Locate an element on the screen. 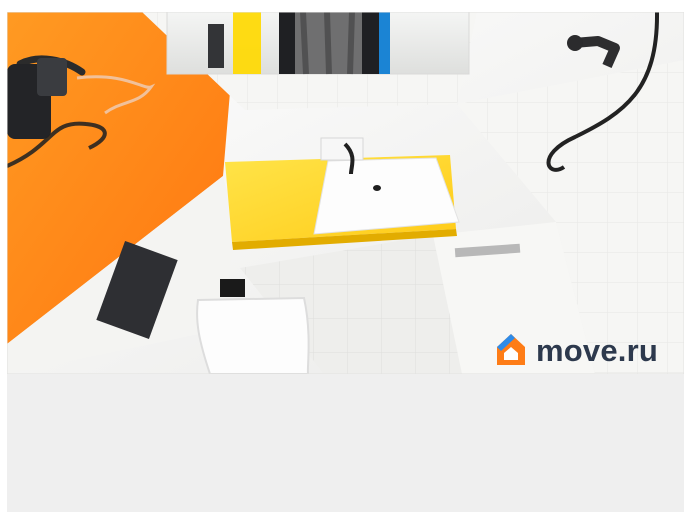  house-logo-icon is located at coordinates (511, 349).